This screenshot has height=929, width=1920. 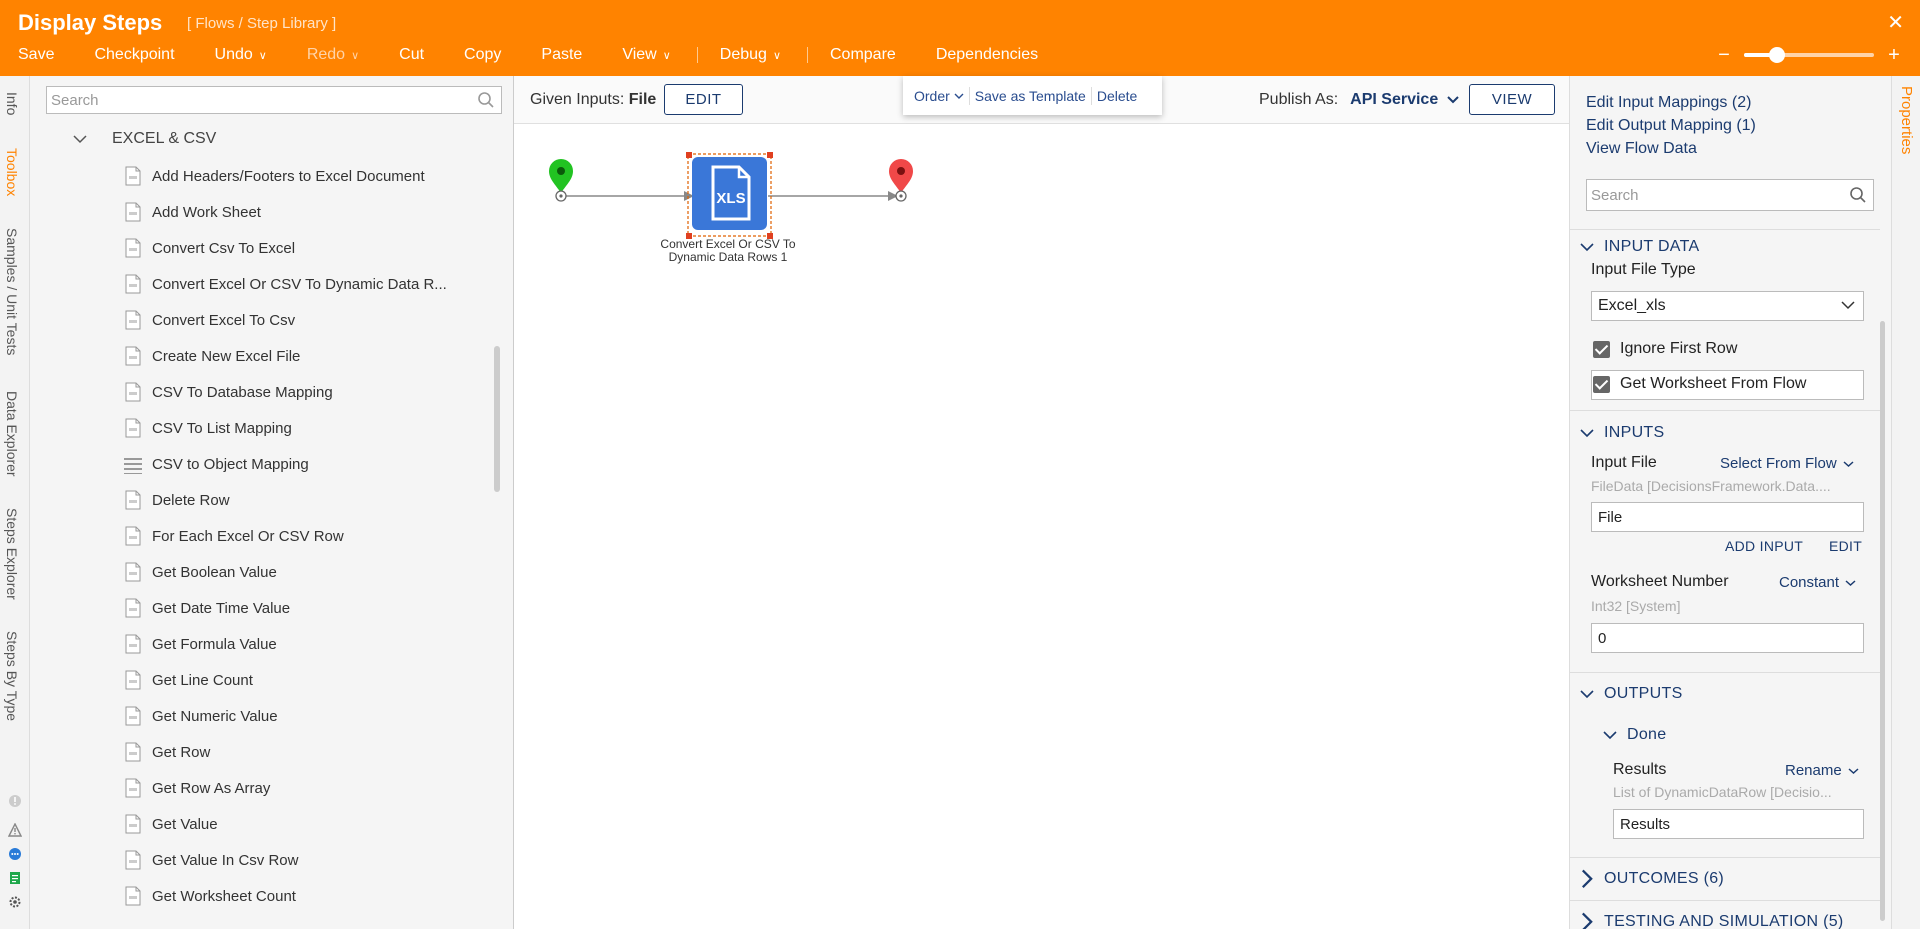 What do you see at coordinates (1622, 433) in the screenshot?
I see `inputs-header: INPUTS` at bounding box center [1622, 433].